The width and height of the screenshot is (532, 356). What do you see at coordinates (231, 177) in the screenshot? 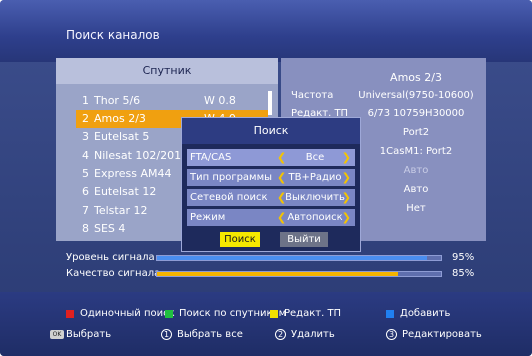
I see `option-label: Тип программы` at bounding box center [231, 177].